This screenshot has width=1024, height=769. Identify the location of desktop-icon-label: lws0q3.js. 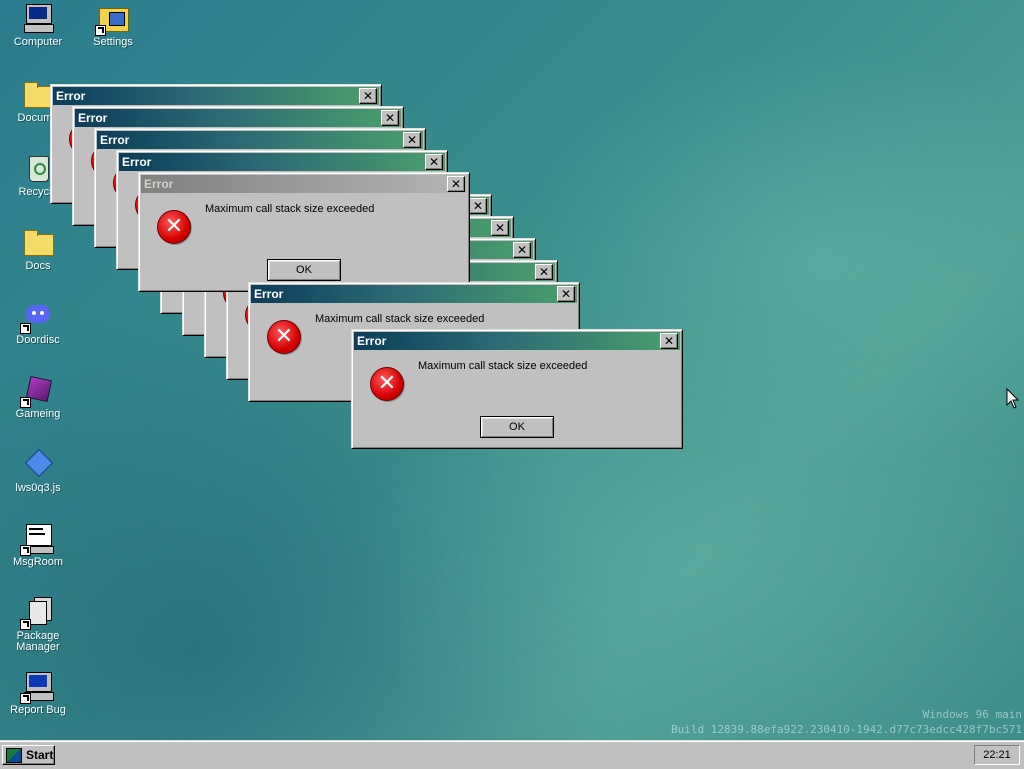
(38, 488).